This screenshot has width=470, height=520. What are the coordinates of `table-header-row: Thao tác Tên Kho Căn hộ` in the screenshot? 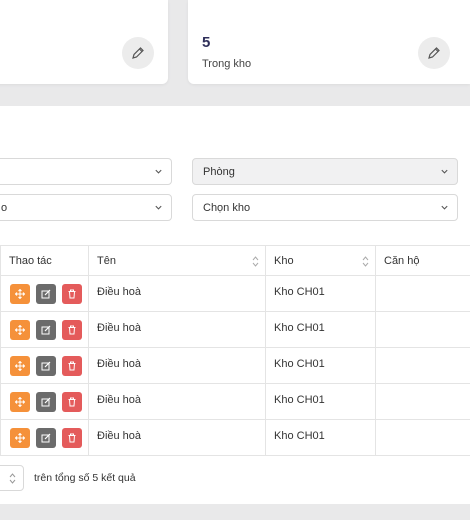 It's located at (235, 261).